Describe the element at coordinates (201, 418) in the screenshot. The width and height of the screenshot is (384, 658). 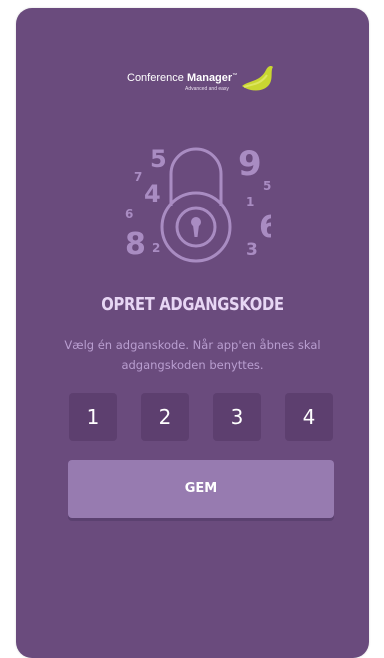
I see `passcode-input-group: 1 2 3 4` at that location.